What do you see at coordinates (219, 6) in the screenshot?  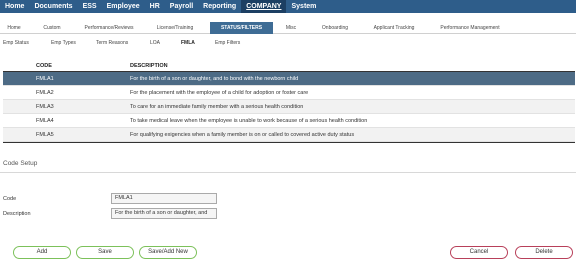 I see `nav-reporting: Reporting` at bounding box center [219, 6].